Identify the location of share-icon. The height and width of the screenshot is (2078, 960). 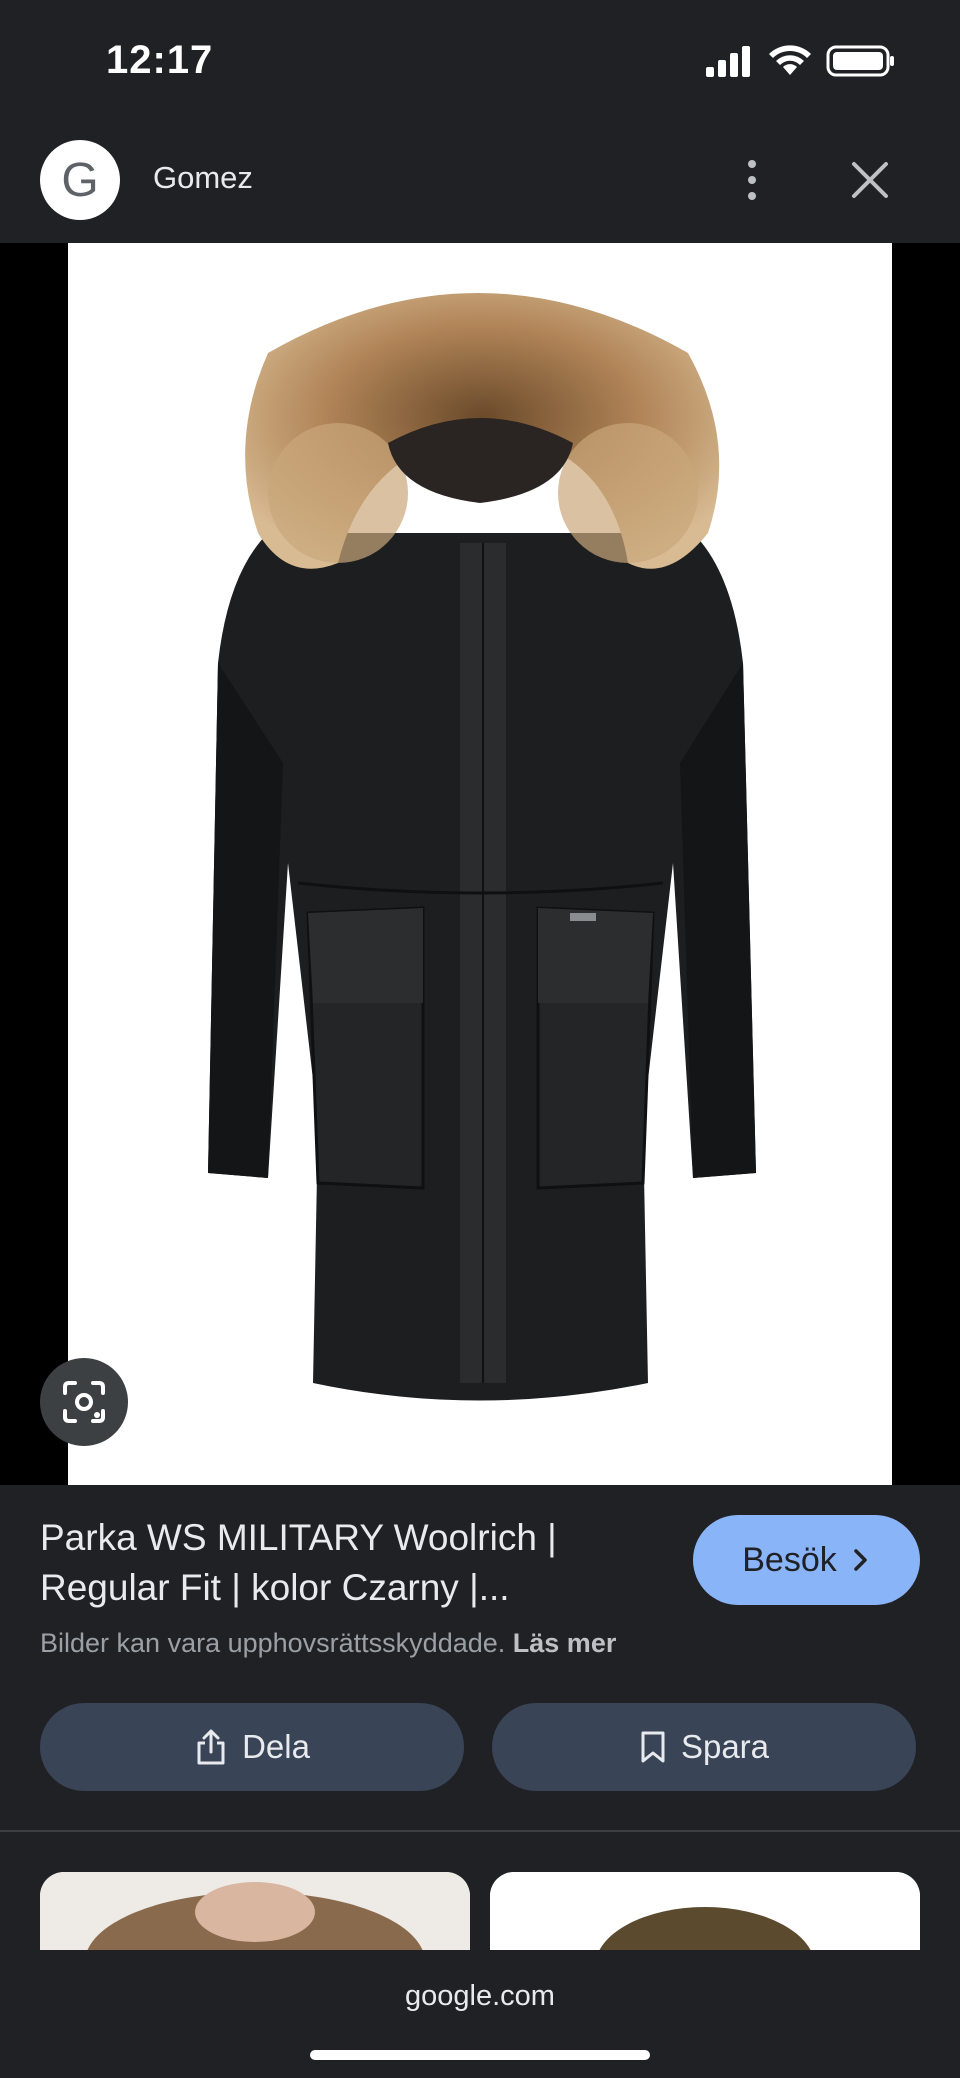
(211, 1747).